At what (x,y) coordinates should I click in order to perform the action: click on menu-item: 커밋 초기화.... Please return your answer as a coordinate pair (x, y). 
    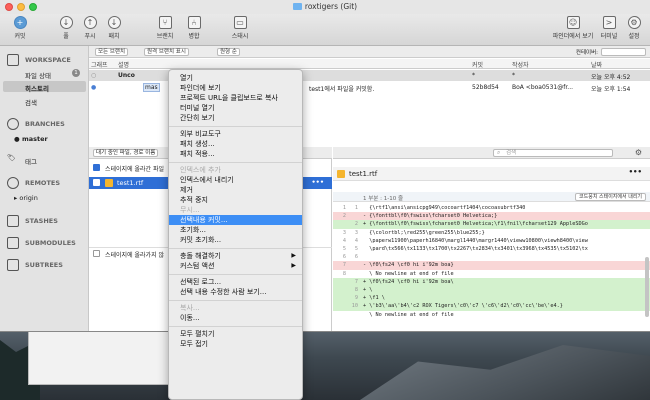
    Looking at the image, I should click on (235, 240).